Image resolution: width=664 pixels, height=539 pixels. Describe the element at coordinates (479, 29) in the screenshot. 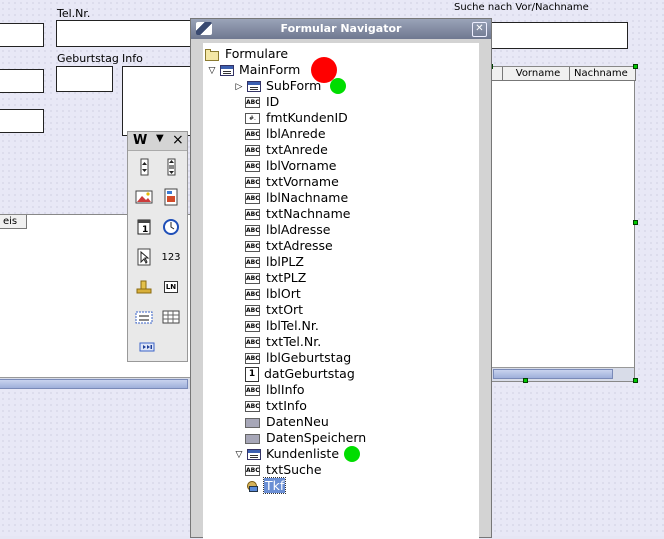

I see `close-icon: ✕` at that location.